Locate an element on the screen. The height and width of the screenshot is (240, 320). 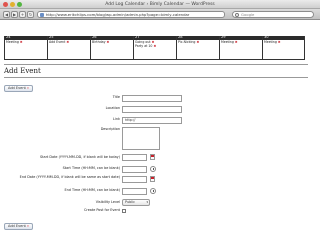
forward-button: ▶ is located at coordinates (14, 14).